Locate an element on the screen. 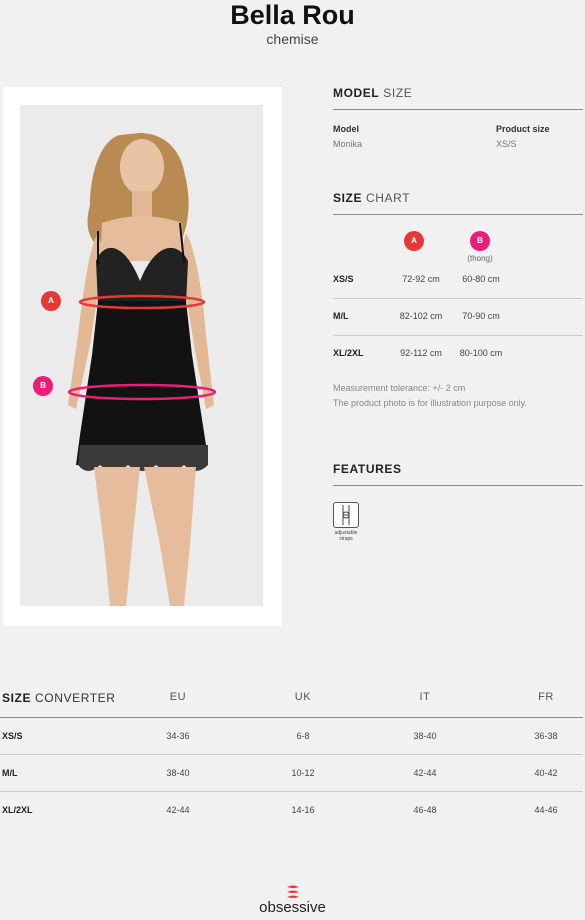 The width and height of the screenshot is (585, 920). converter-row: XS/S 34-36 6-8 38-40 36-38 is located at coordinates (291, 736).